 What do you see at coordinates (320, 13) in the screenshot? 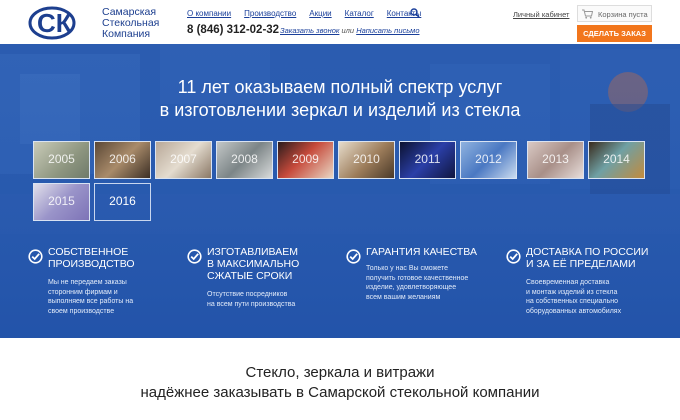
I see `nav-promotions: Акции` at bounding box center [320, 13].